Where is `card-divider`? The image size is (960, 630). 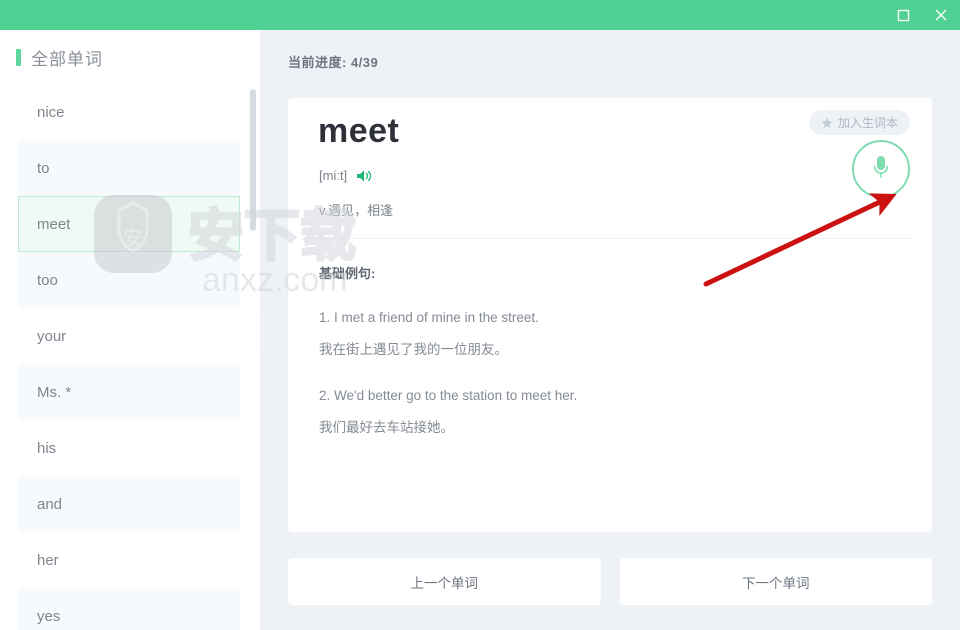
card-divider is located at coordinates (610, 238).